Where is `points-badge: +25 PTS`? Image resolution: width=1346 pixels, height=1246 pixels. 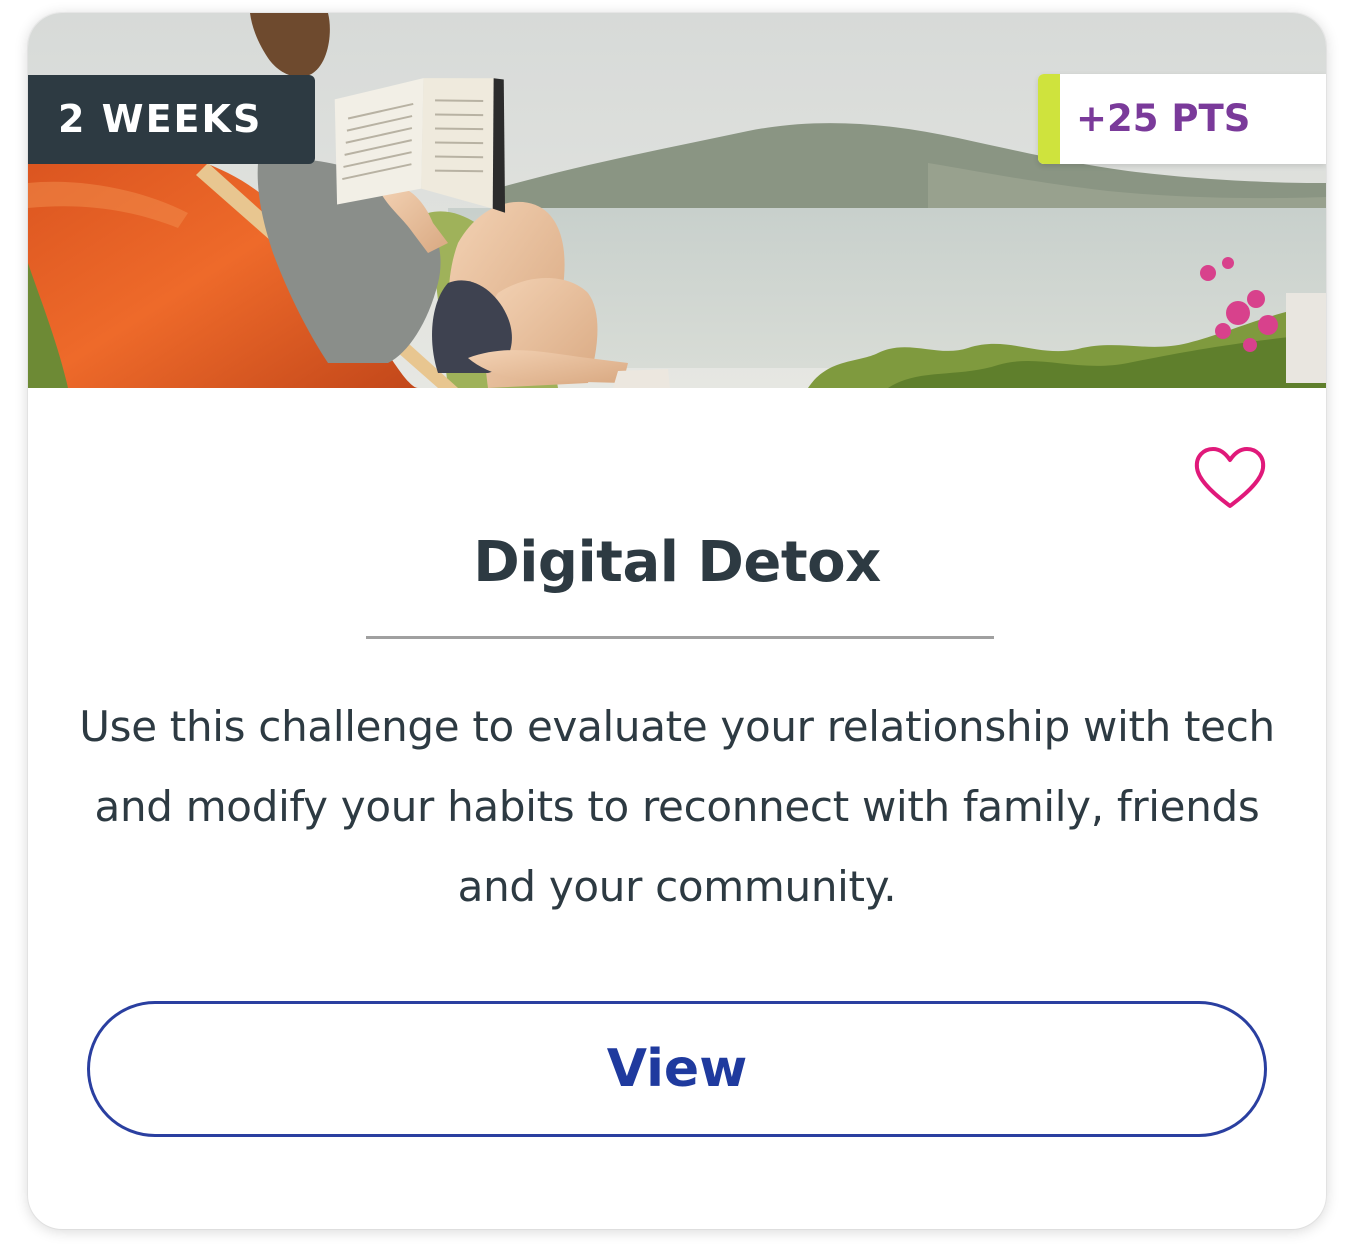 points-badge: +25 PTS is located at coordinates (1182, 119).